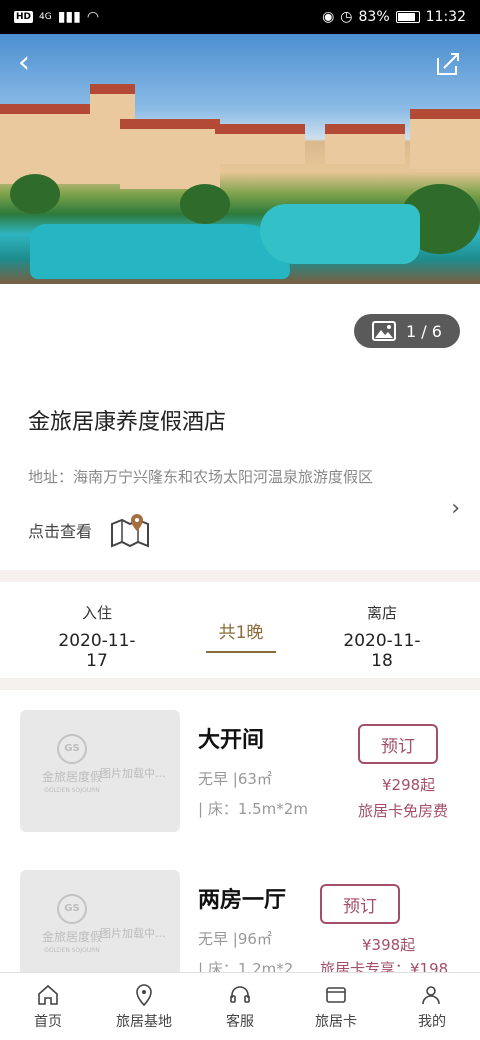 The image size is (480, 1040). I want to click on checkin-label: 入住, so click(96, 613).